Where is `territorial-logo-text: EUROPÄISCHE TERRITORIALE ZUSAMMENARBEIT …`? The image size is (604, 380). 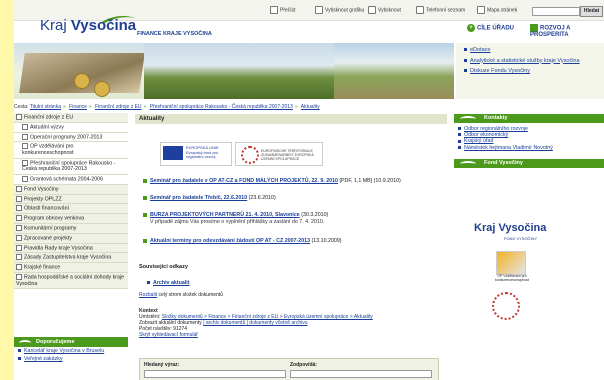 territorial-logo-text: EUROPÄISCHE TERRITORIALE ZUSAMMENARBEIT … is located at coordinates (287, 155).